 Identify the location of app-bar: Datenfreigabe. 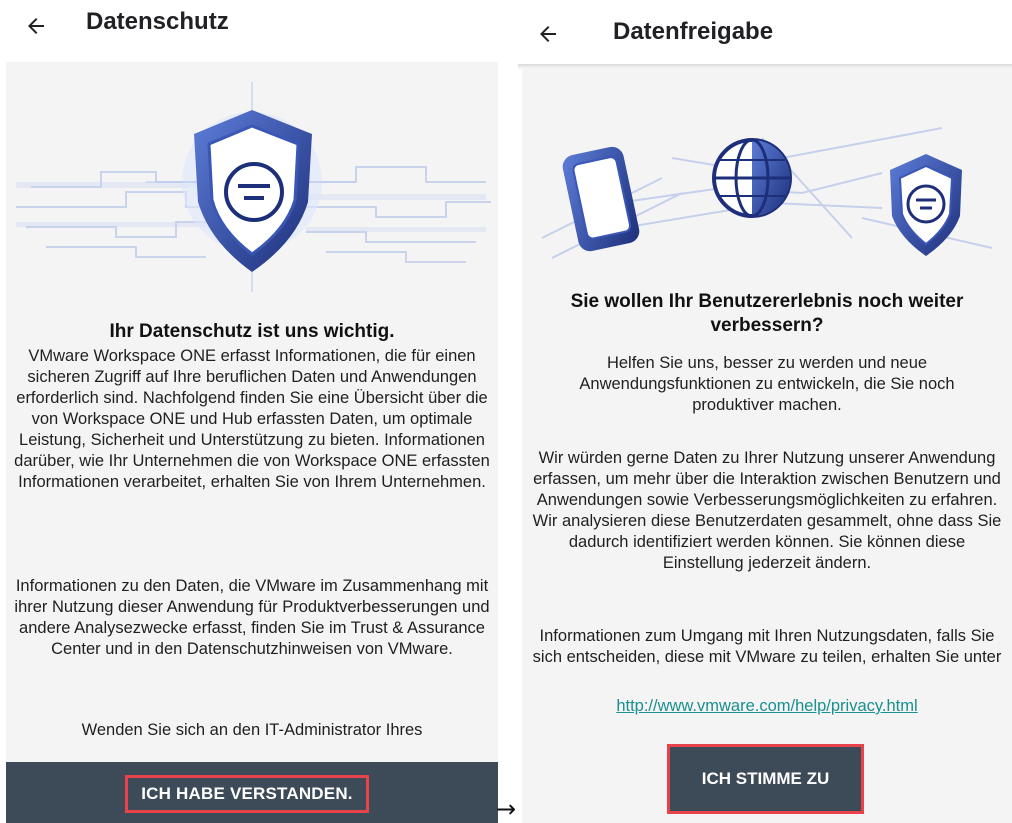
(765, 32).